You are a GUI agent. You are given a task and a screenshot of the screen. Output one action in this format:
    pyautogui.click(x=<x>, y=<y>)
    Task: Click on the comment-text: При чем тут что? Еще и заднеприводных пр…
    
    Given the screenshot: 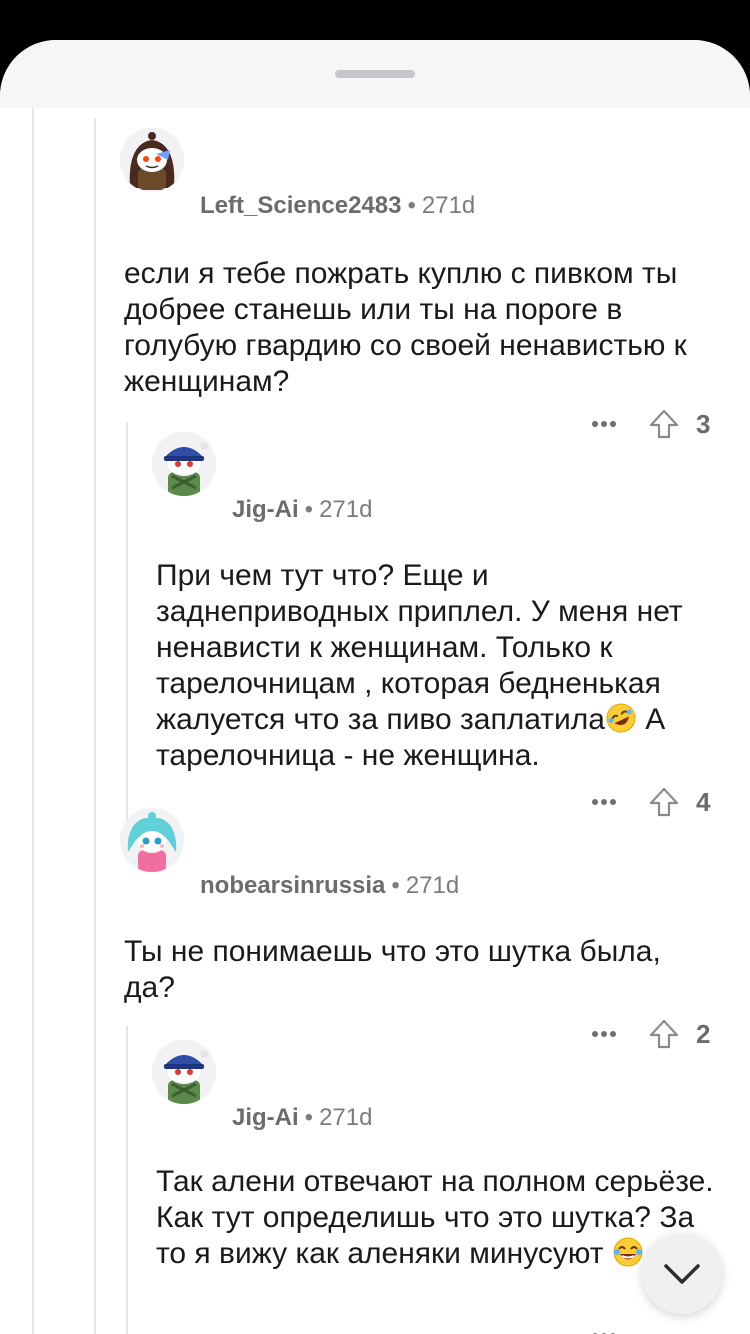 What is the action you would take?
    pyautogui.click(x=419, y=647)
    